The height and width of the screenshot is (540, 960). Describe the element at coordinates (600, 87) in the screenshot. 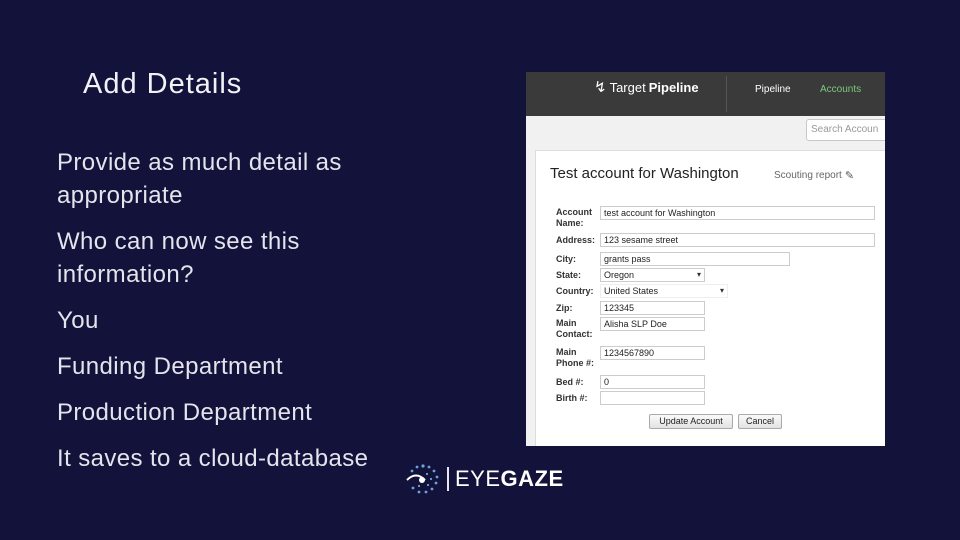

I see `target-pipeline-logo-icon: ↯` at that location.